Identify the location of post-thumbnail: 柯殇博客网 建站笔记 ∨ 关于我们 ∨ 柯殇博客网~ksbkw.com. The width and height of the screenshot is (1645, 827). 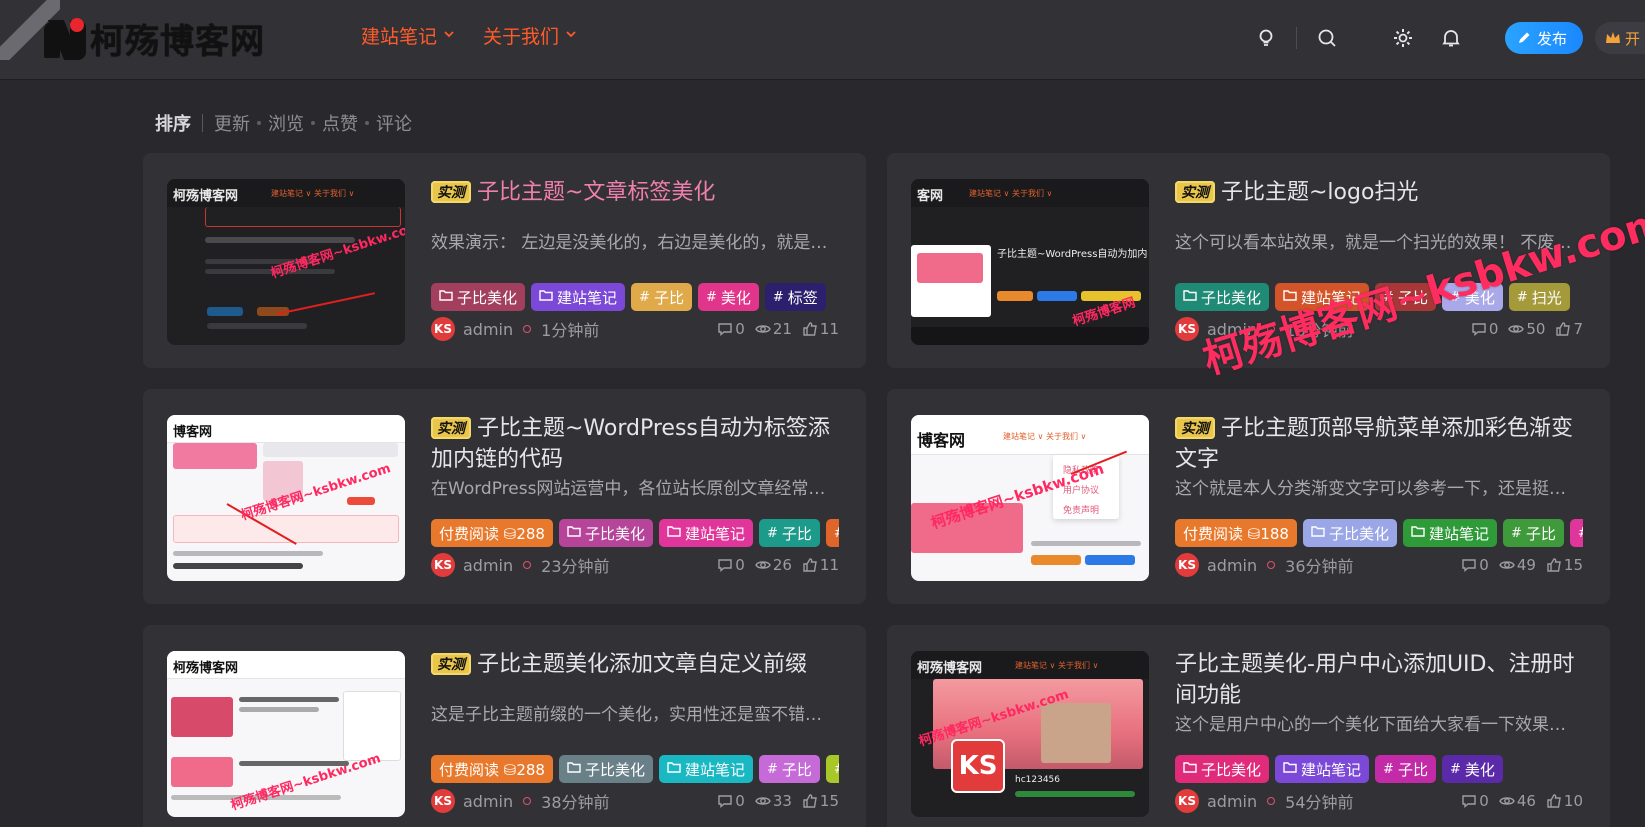
(286, 262).